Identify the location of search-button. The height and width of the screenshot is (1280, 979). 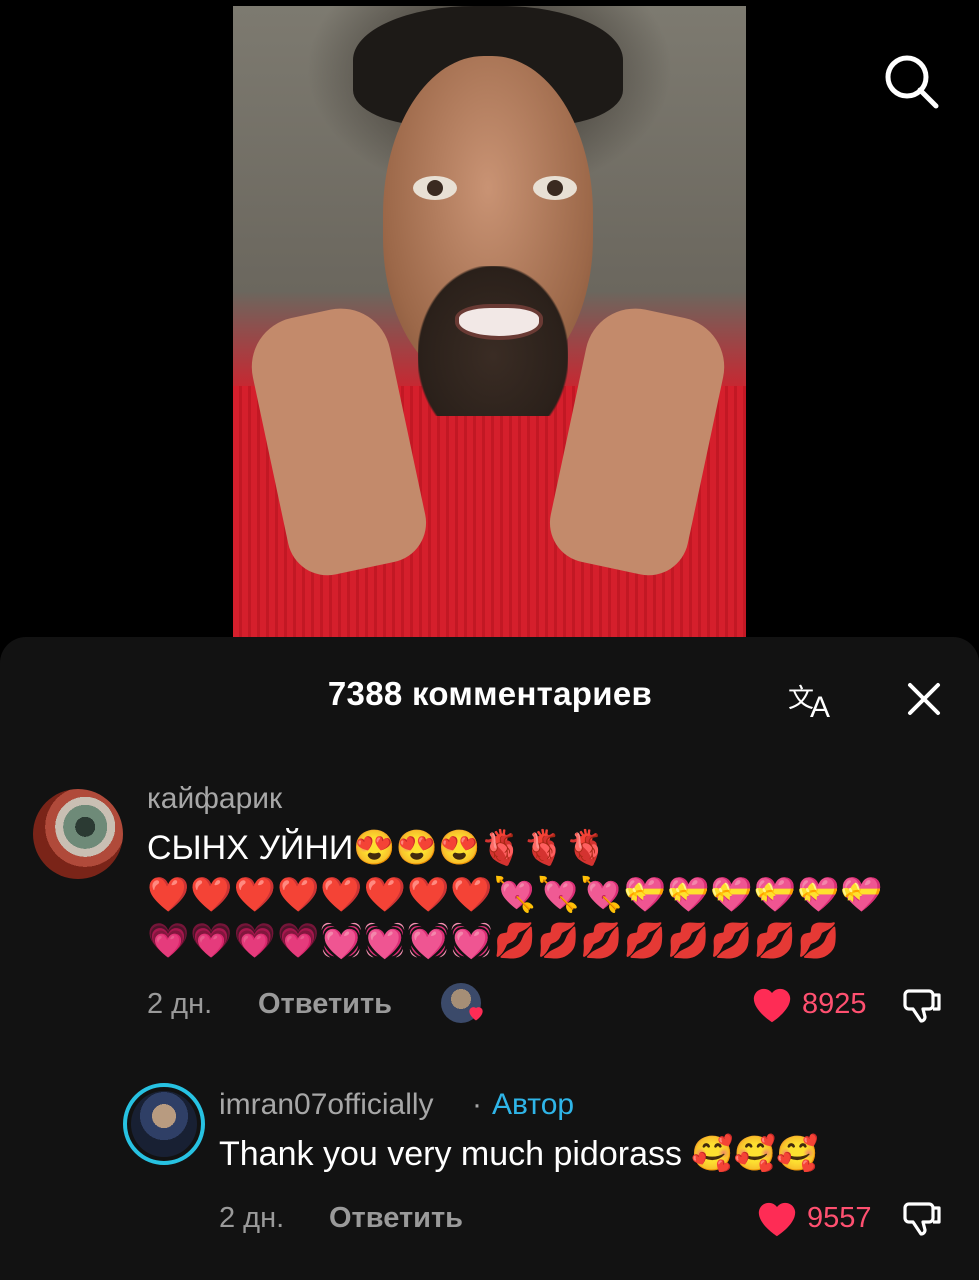
(911, 81).